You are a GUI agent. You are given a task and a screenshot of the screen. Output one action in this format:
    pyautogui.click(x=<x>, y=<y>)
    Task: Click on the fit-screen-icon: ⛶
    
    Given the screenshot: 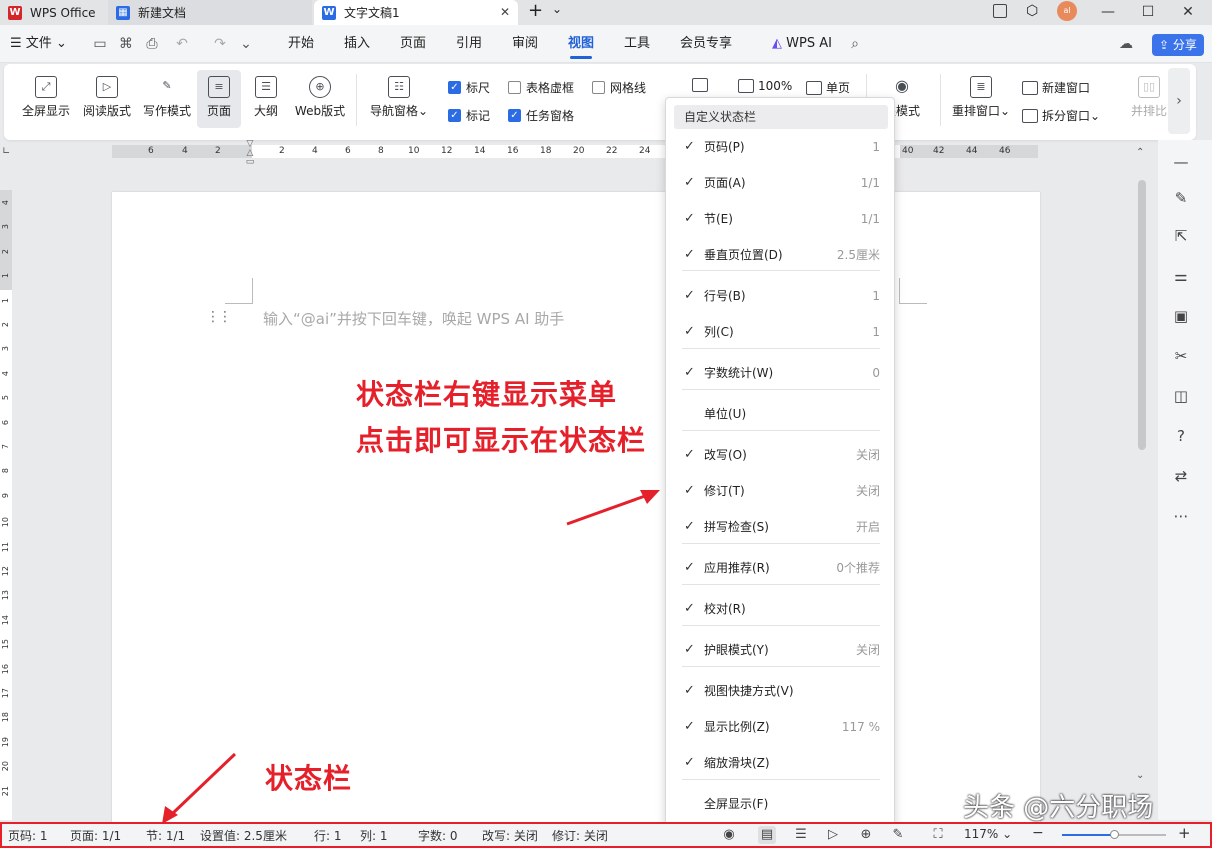 What is the action you would take?
    pyautogui.click(x=938, y=835)
    